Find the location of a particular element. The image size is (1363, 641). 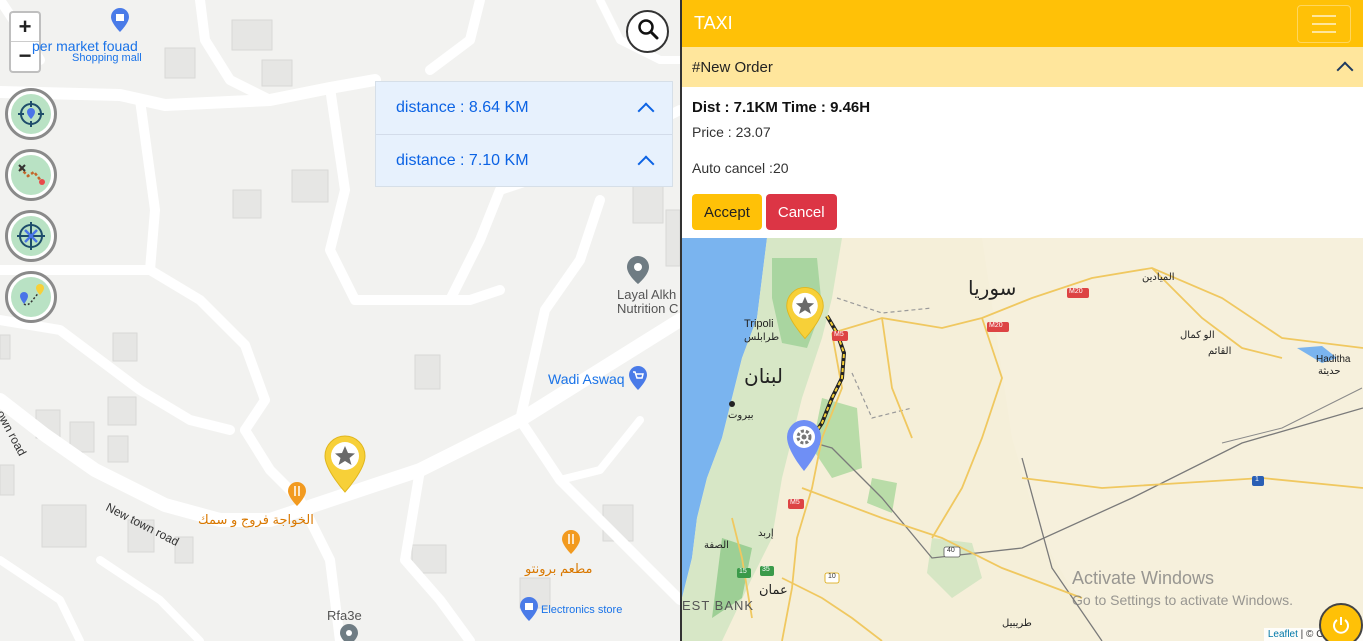

order-dist-time: Dist : 7.1KM Time : 9.46H is located at coordinates (781, 107).